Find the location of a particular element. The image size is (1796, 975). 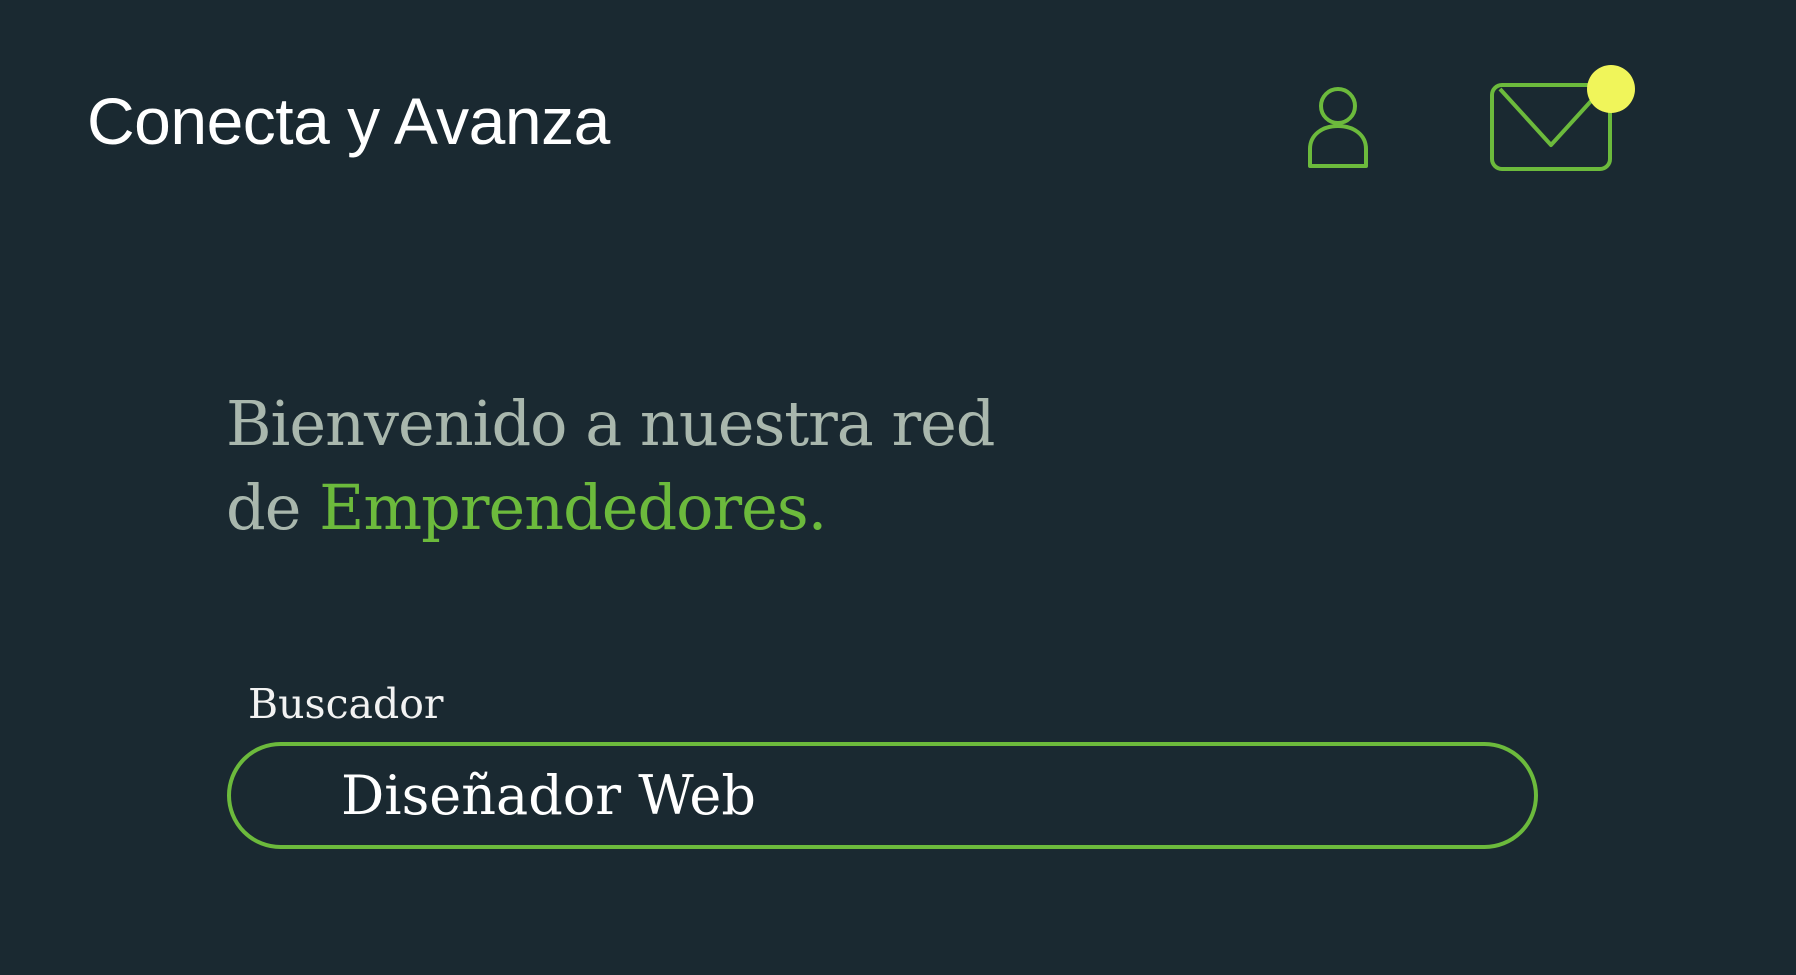

notification-dot is located at coordinates (1611, 89).